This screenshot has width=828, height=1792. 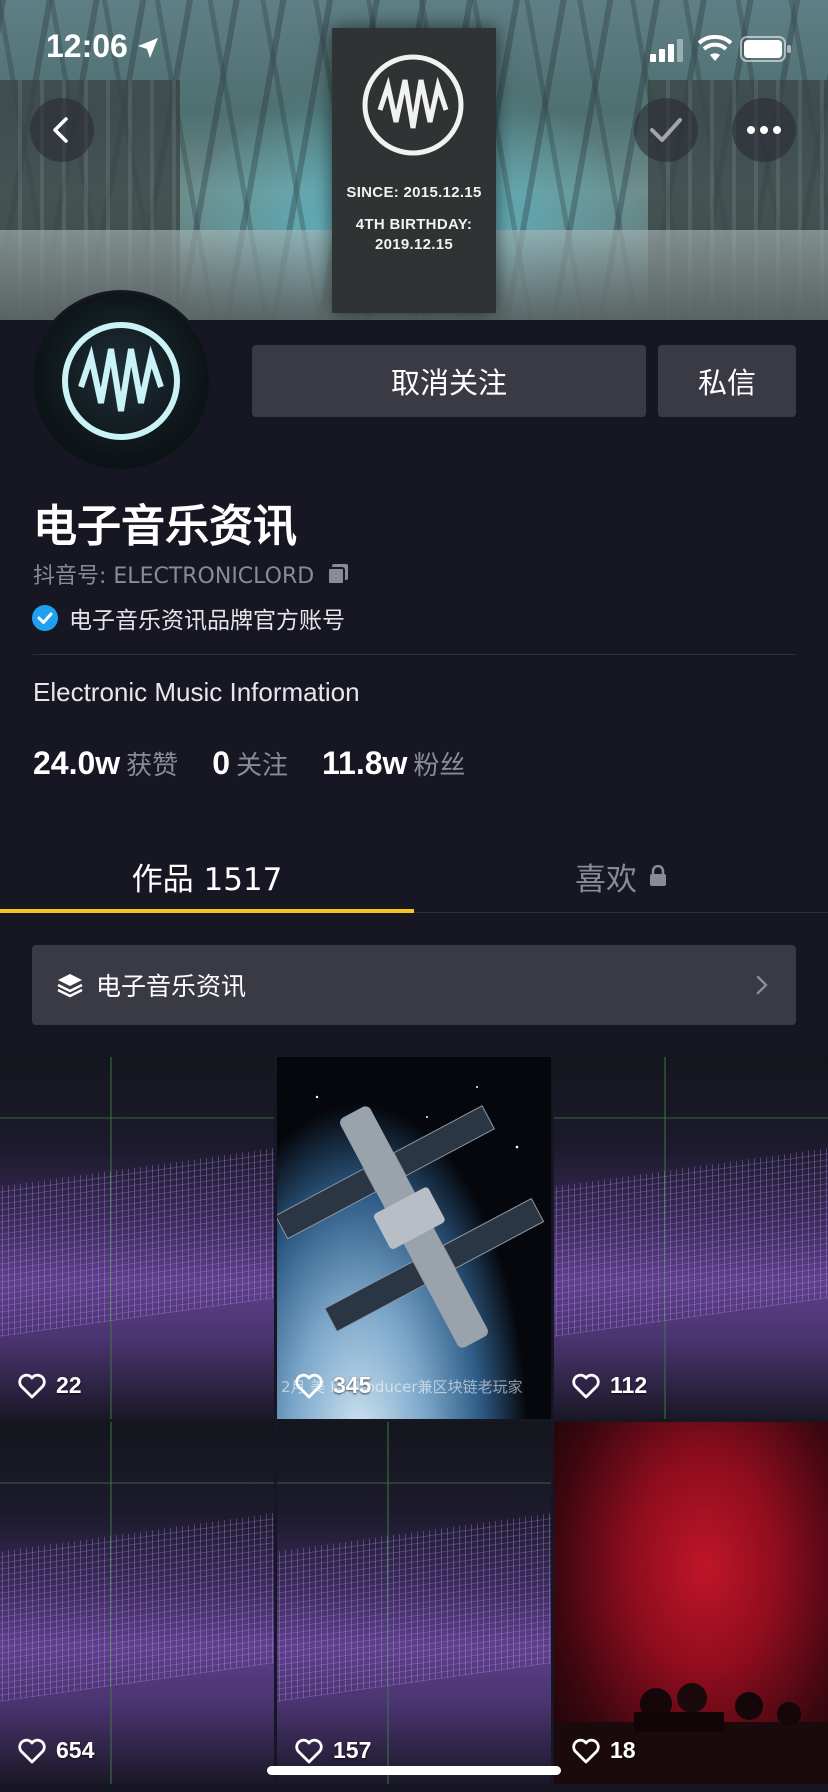 What do you see at coordinates (50, 1385) in the screenshot?
I see `like-count: 22` at bounding box center [50, 1385].